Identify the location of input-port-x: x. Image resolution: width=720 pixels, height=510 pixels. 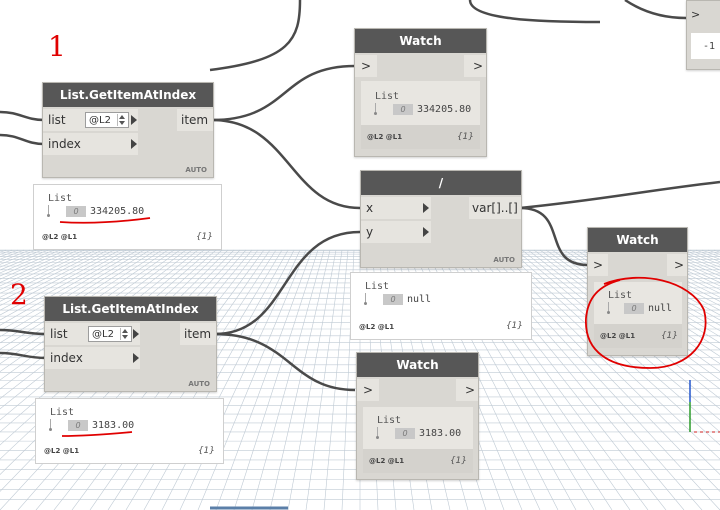
(369, 208).